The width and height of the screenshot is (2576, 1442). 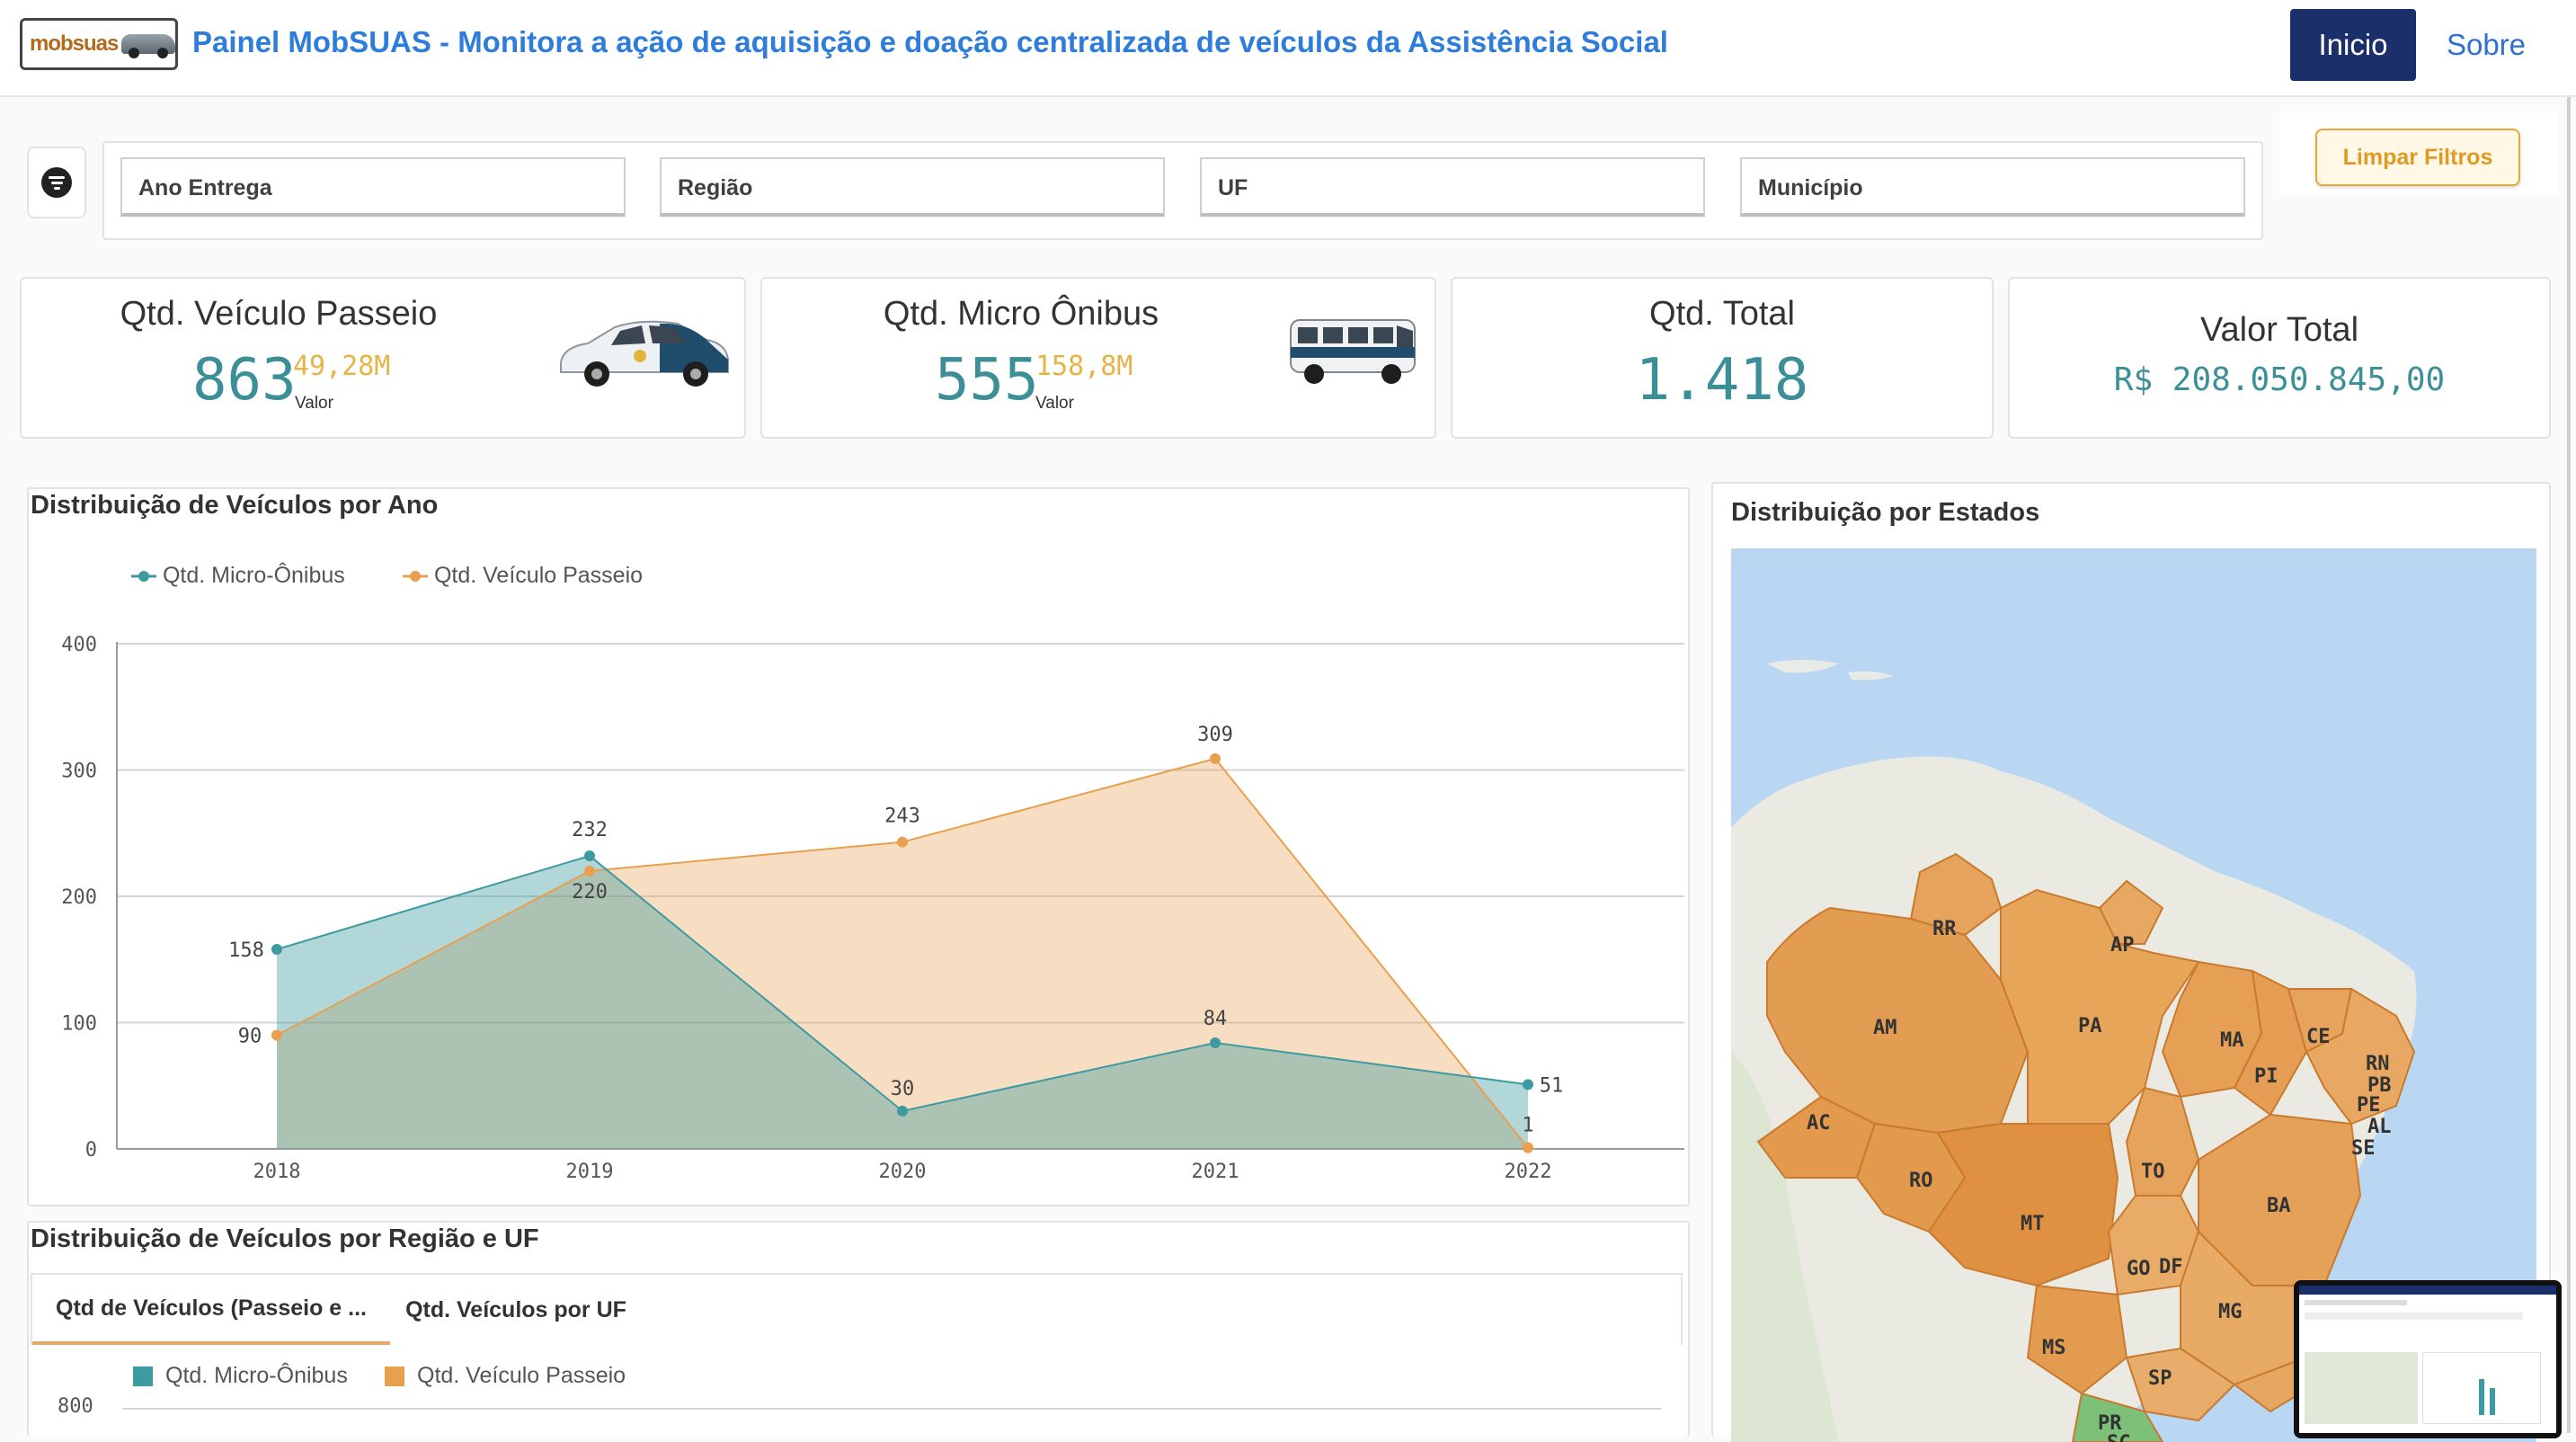 I want to click on kpi-card-passeio: Qtd. Veículo Passeio 863 49,28M Valor, so click(x=383, y=358).